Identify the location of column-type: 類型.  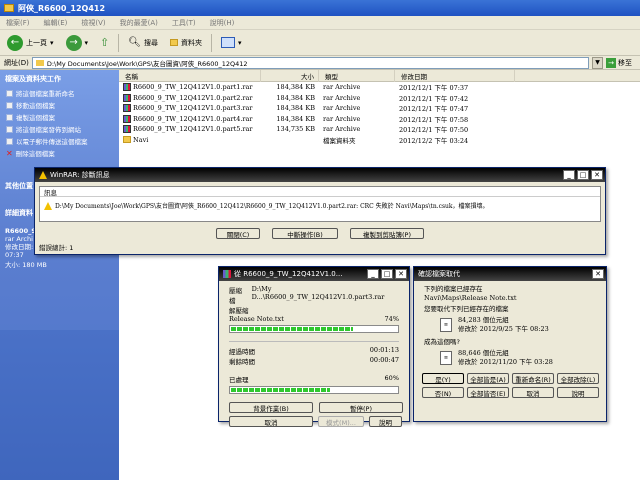
(357, 75).